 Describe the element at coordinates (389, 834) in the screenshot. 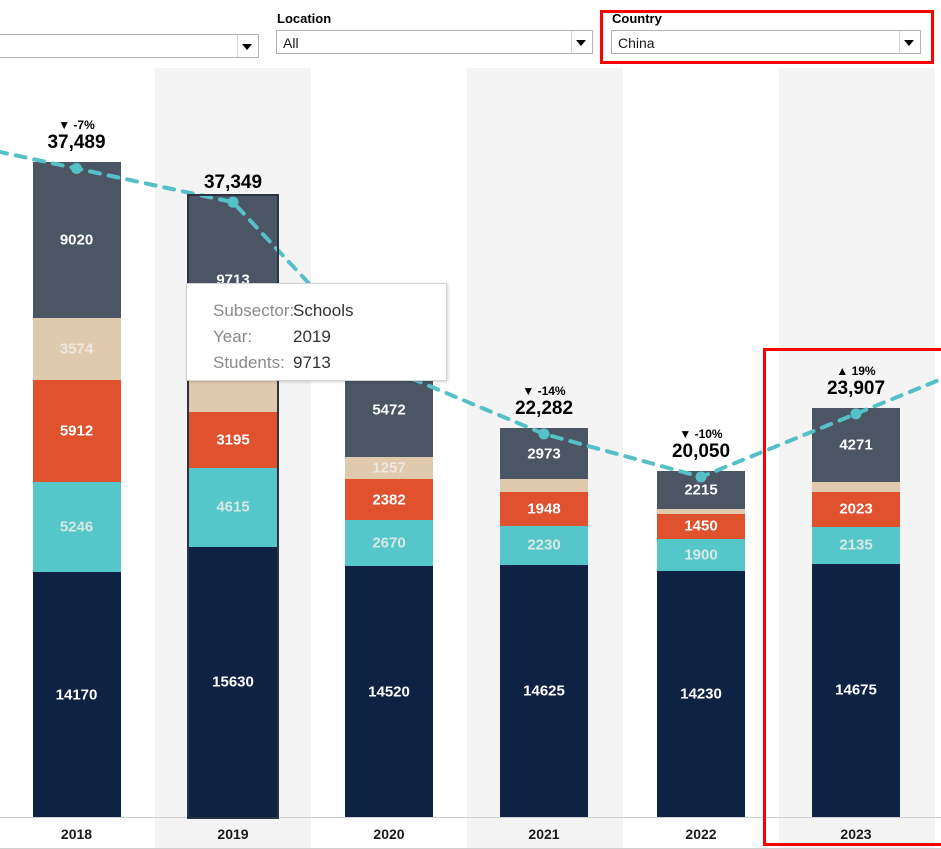

I see `x-axis-tick-2020: 2020` at that location.